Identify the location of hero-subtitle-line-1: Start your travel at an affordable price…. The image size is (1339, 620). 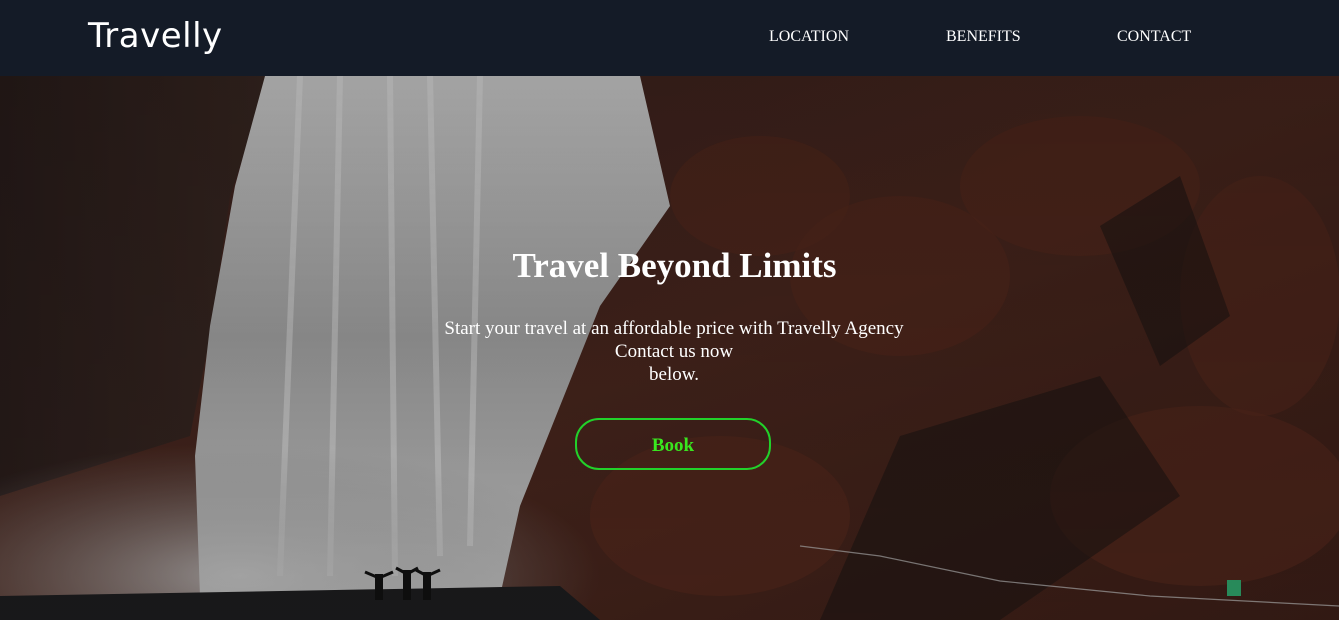
(674, 328).